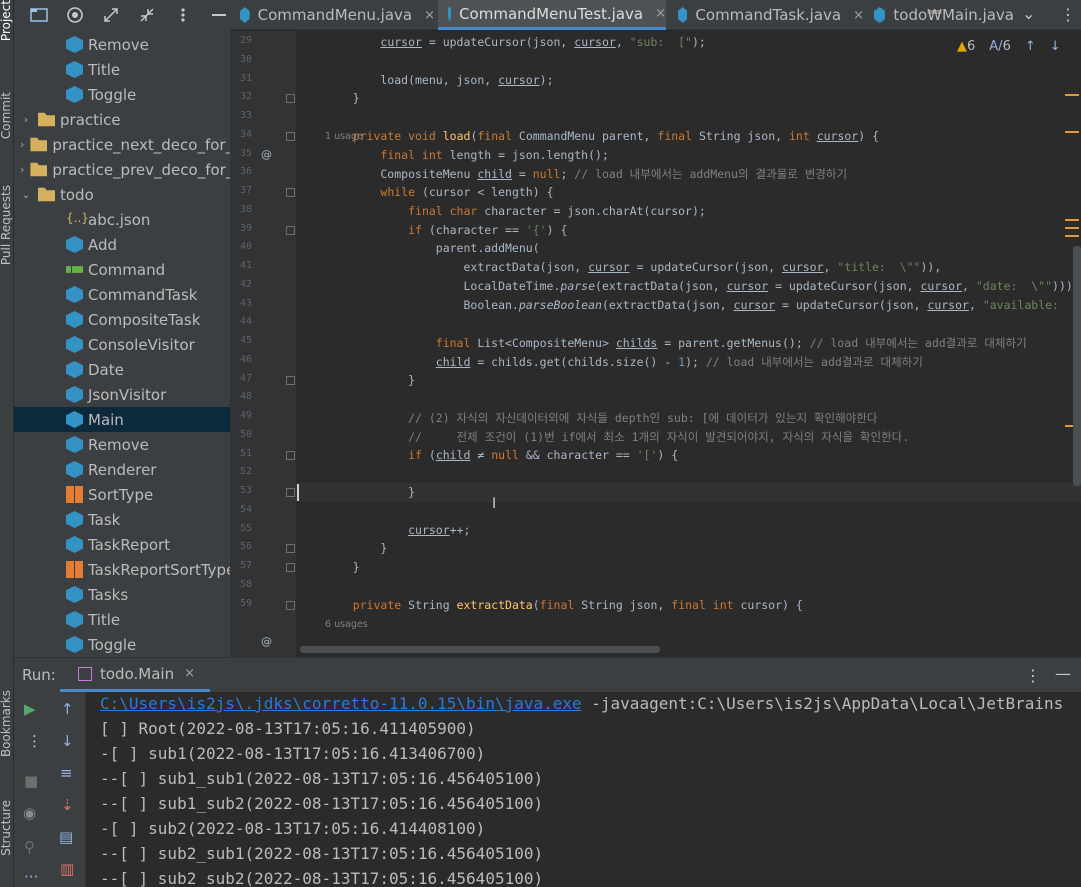  I want to click on more-tools-icon: ···, so click(31, 877).